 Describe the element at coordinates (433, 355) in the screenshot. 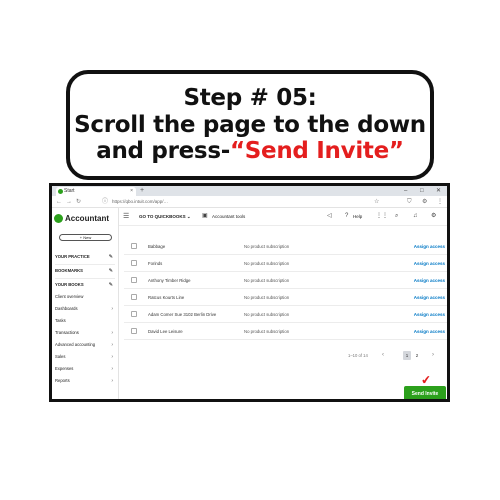

I see `pagination-next-icon: ›` at that location.